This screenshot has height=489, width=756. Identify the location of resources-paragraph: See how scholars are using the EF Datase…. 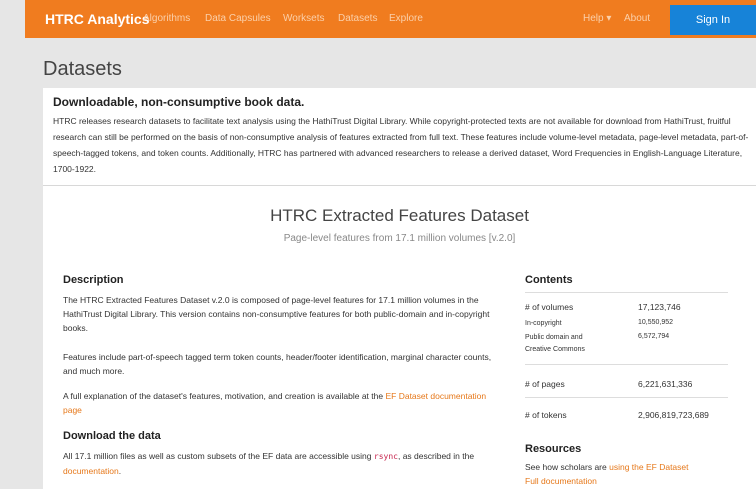
(637, 474).